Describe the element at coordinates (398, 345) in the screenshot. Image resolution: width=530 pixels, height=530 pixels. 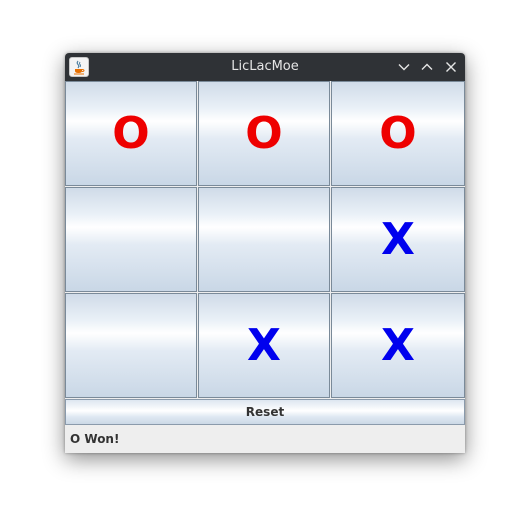
I see `board-cell-9: X` at that location.